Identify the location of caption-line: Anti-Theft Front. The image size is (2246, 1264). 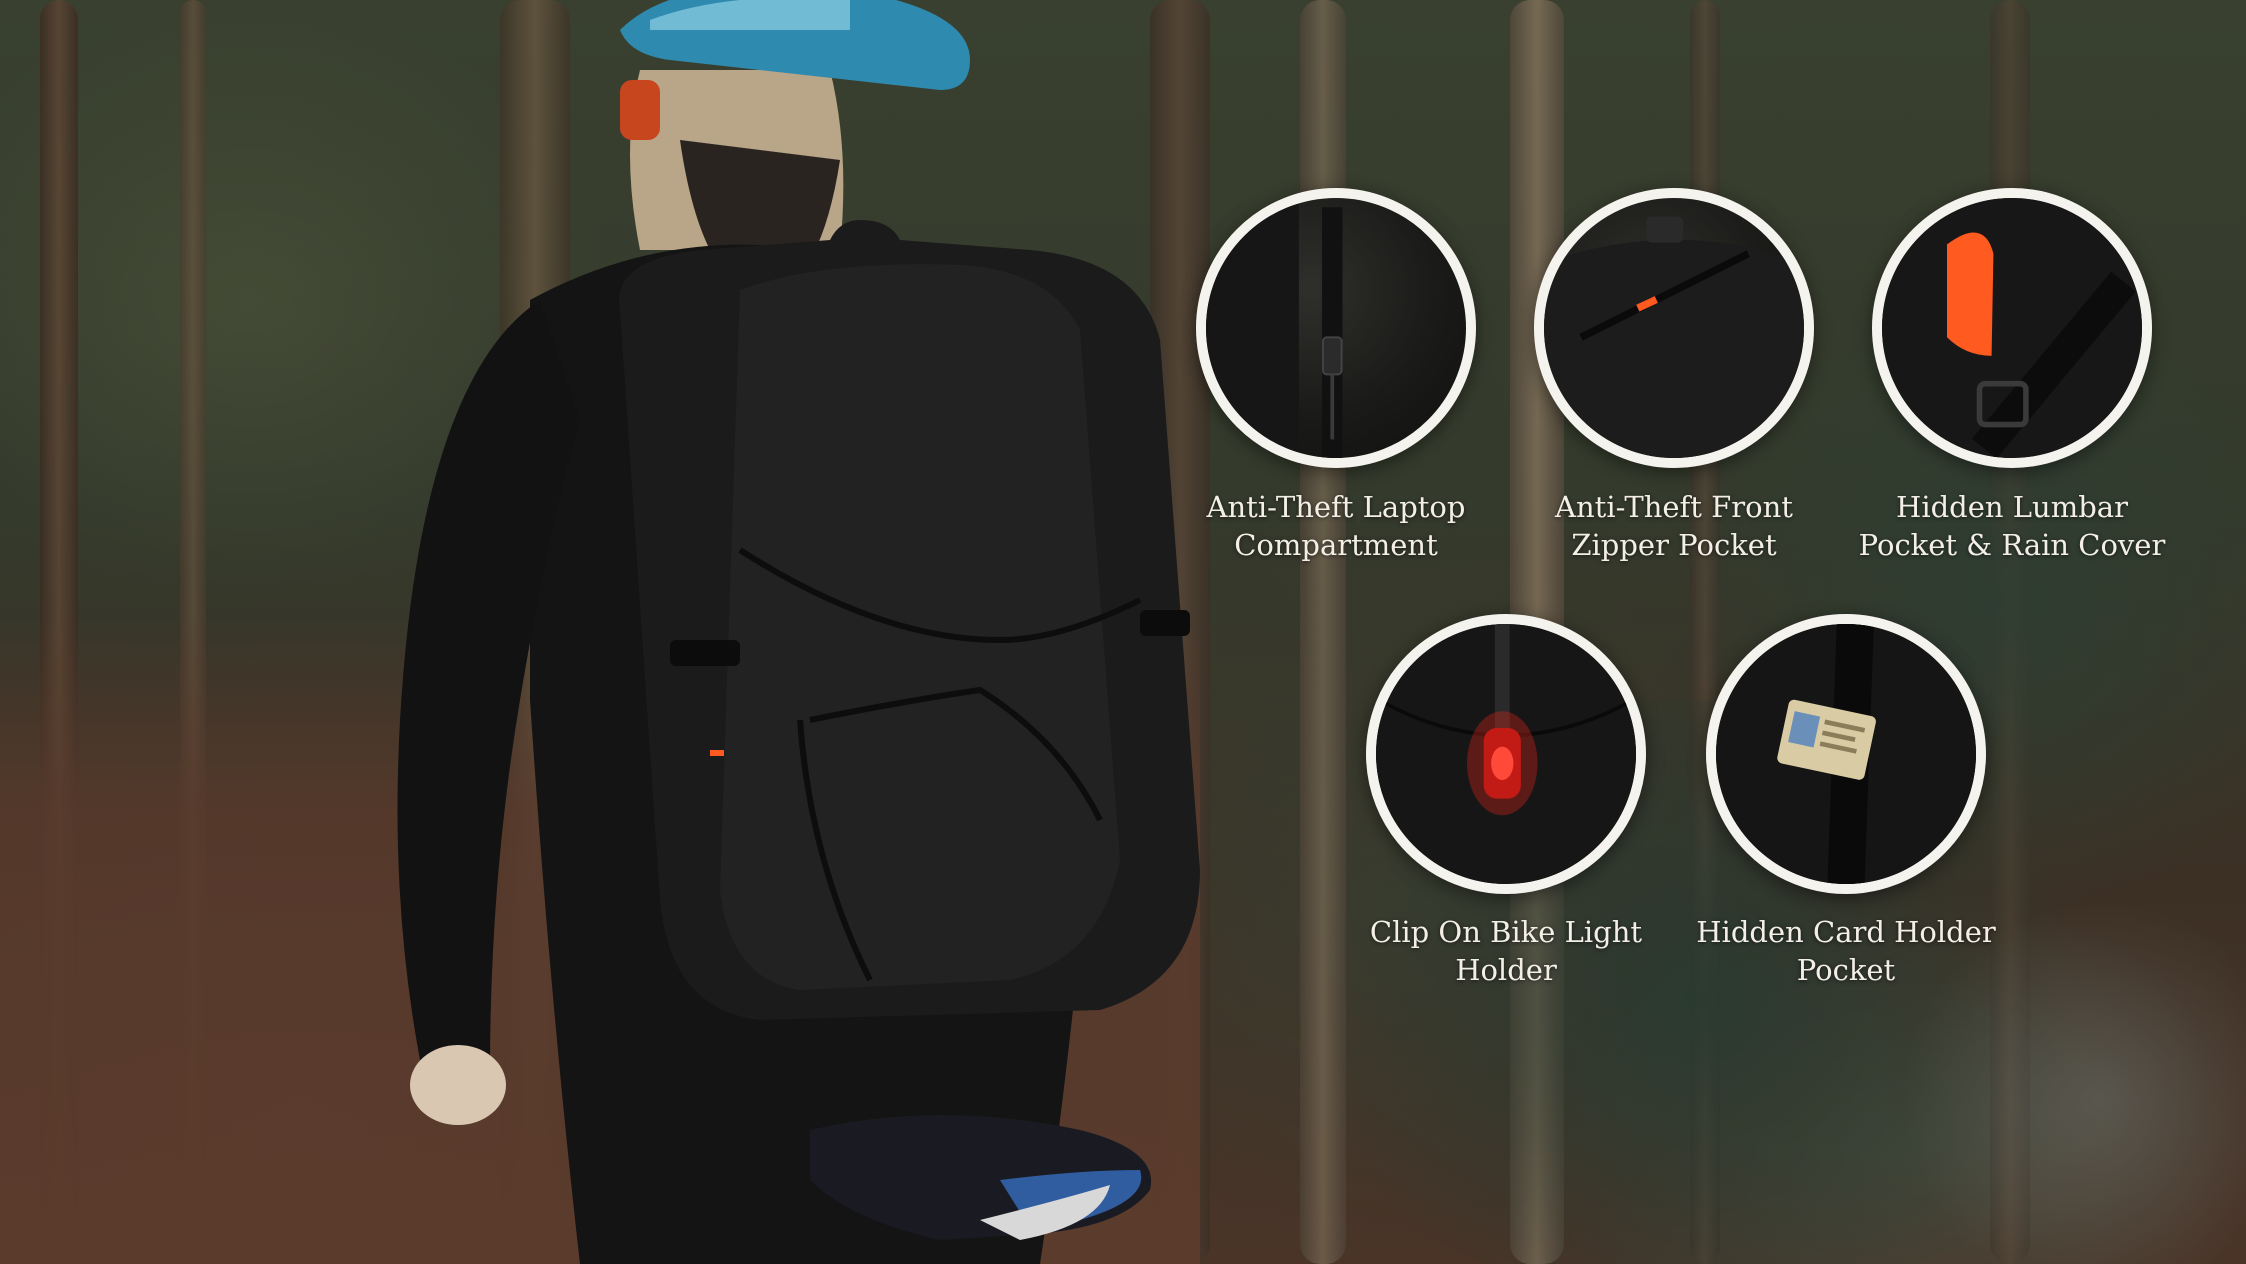
(1674, 507).